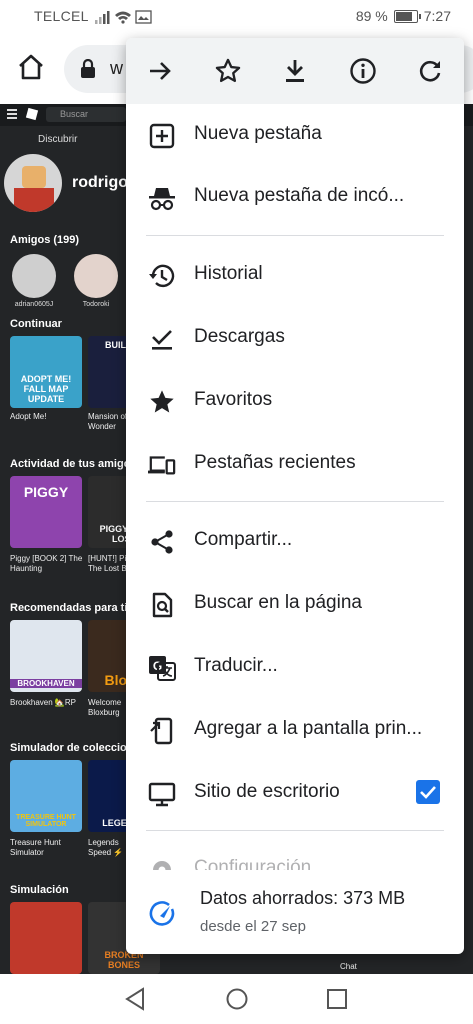  Describe the element at coordinates (295, 604) in the screenshot. I see `menu-item-find-in-page: Buscar en la página` at that location.